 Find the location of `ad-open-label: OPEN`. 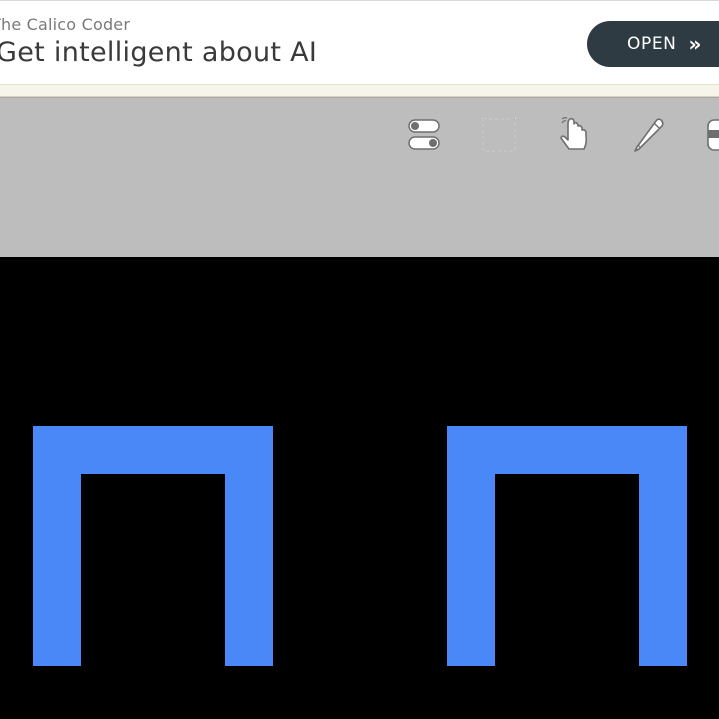

ad-open-label: OPEN is located at coordinates (652, 44).